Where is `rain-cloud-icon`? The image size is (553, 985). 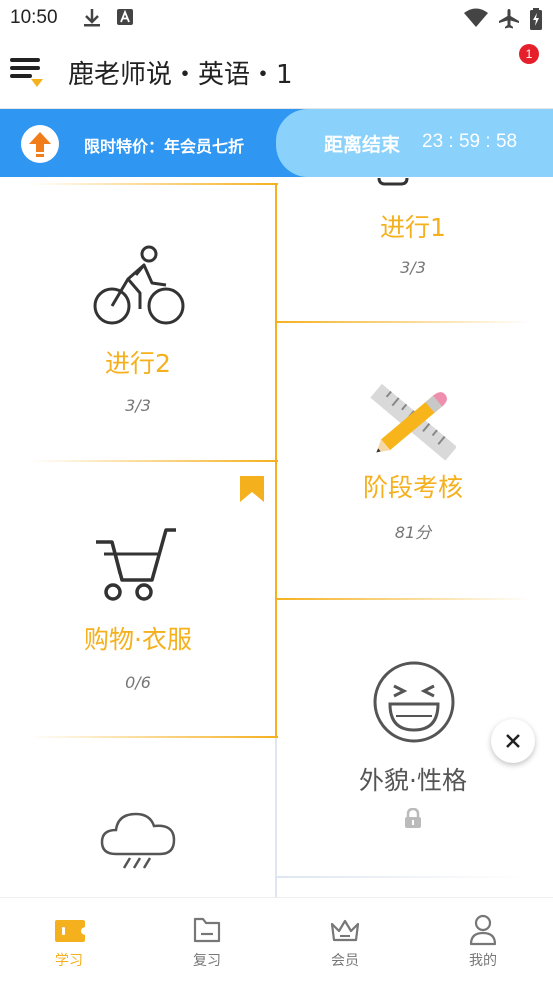
rain-cloud-icon is located at coordinates (138, 840).